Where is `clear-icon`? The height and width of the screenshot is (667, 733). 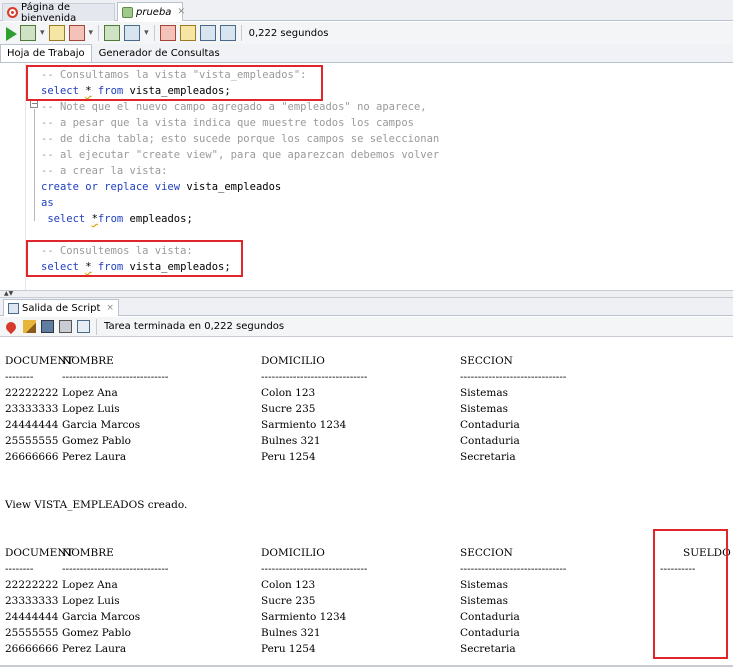 clear-icon is located at coordinates (187, 33).